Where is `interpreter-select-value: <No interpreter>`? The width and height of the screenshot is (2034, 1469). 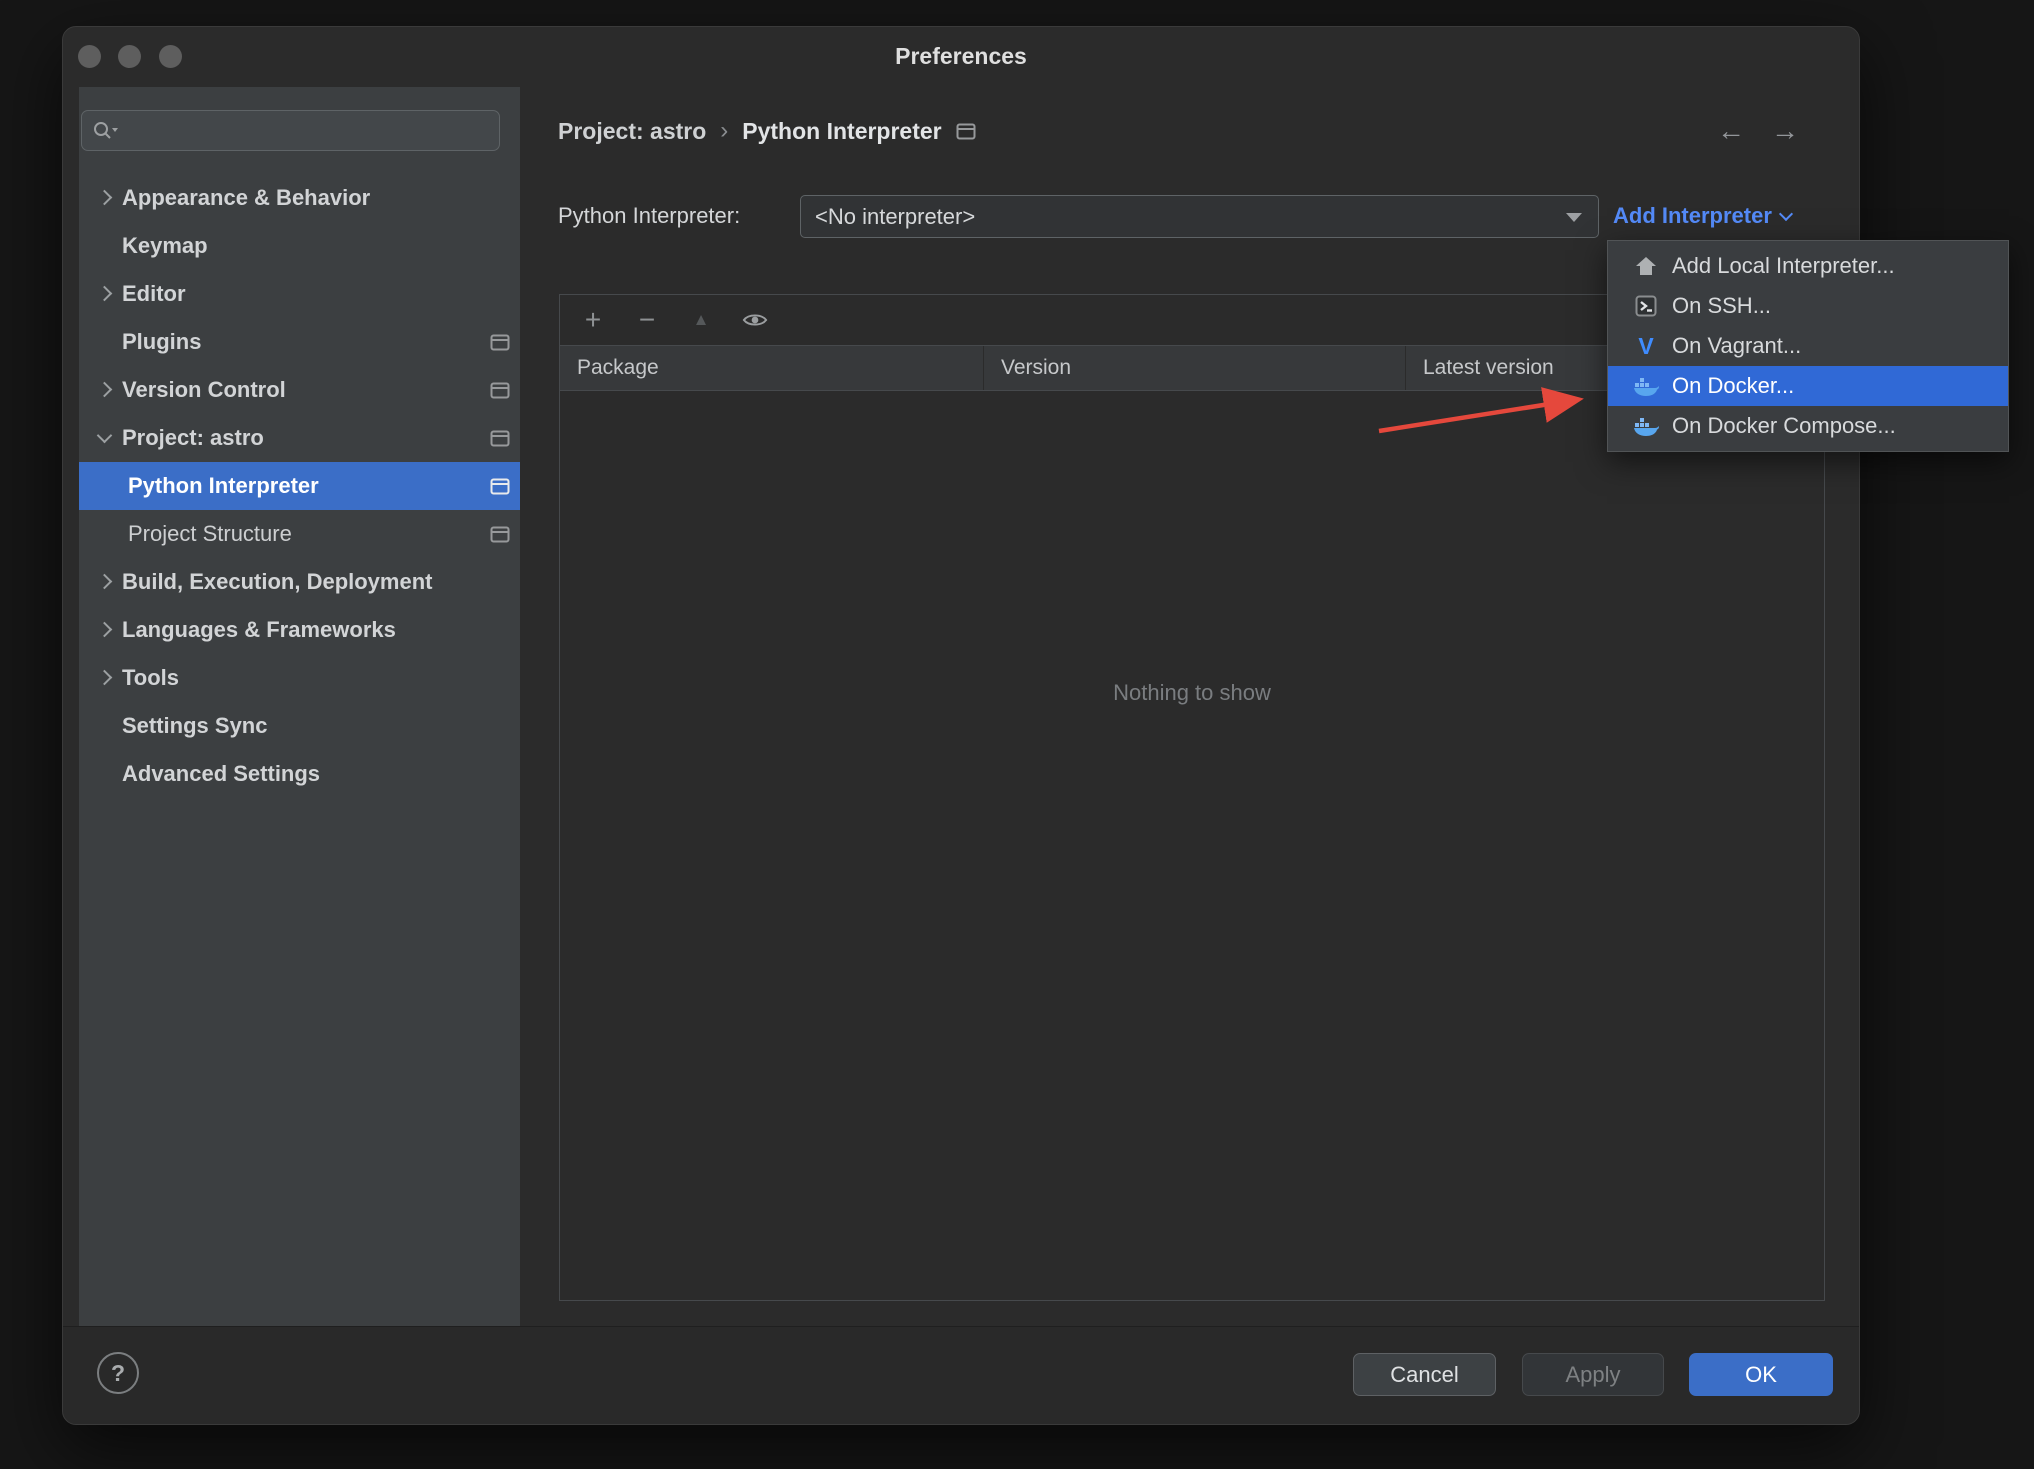 interpreter-select-value: <No interpreter> is located at coordinates (895, 216).